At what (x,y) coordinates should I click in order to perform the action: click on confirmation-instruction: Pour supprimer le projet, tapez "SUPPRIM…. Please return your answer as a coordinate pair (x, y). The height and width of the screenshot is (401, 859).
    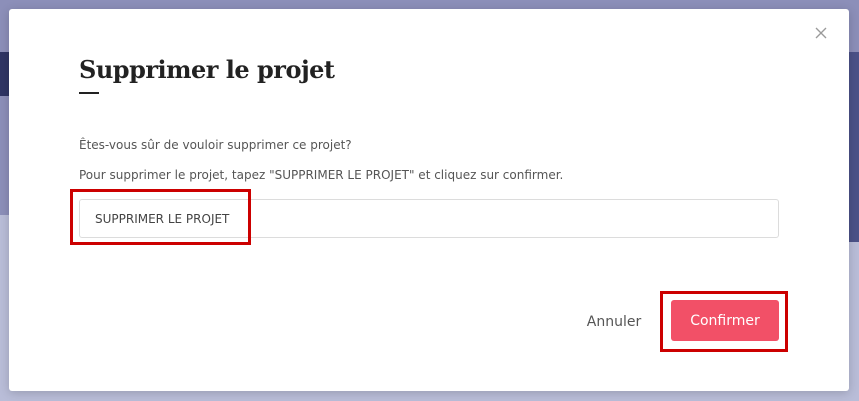
    Looking at the image, I should click on (321, 175).